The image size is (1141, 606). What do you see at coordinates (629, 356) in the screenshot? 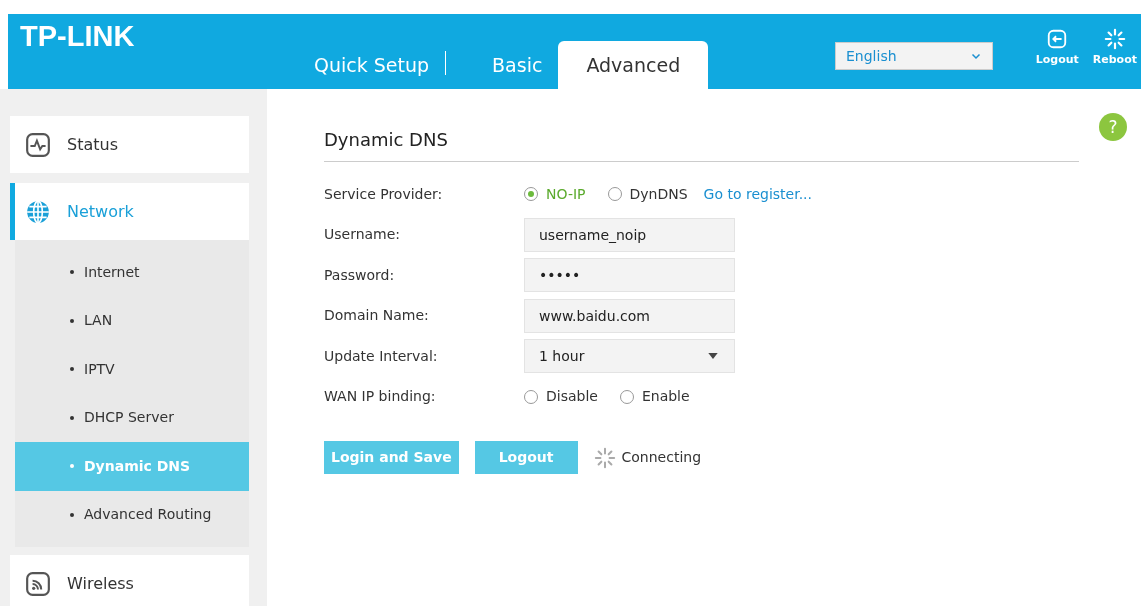
I see `dropdown-field: 1 hour` at bounding box center [629, 356].